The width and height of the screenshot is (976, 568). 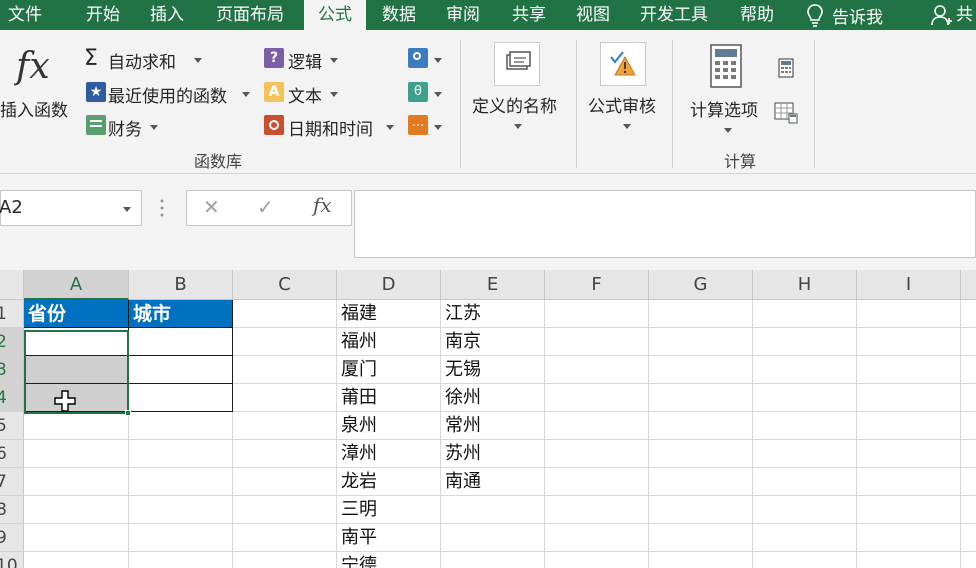 I want to click on cell-i1, so click(x=909, y=314).